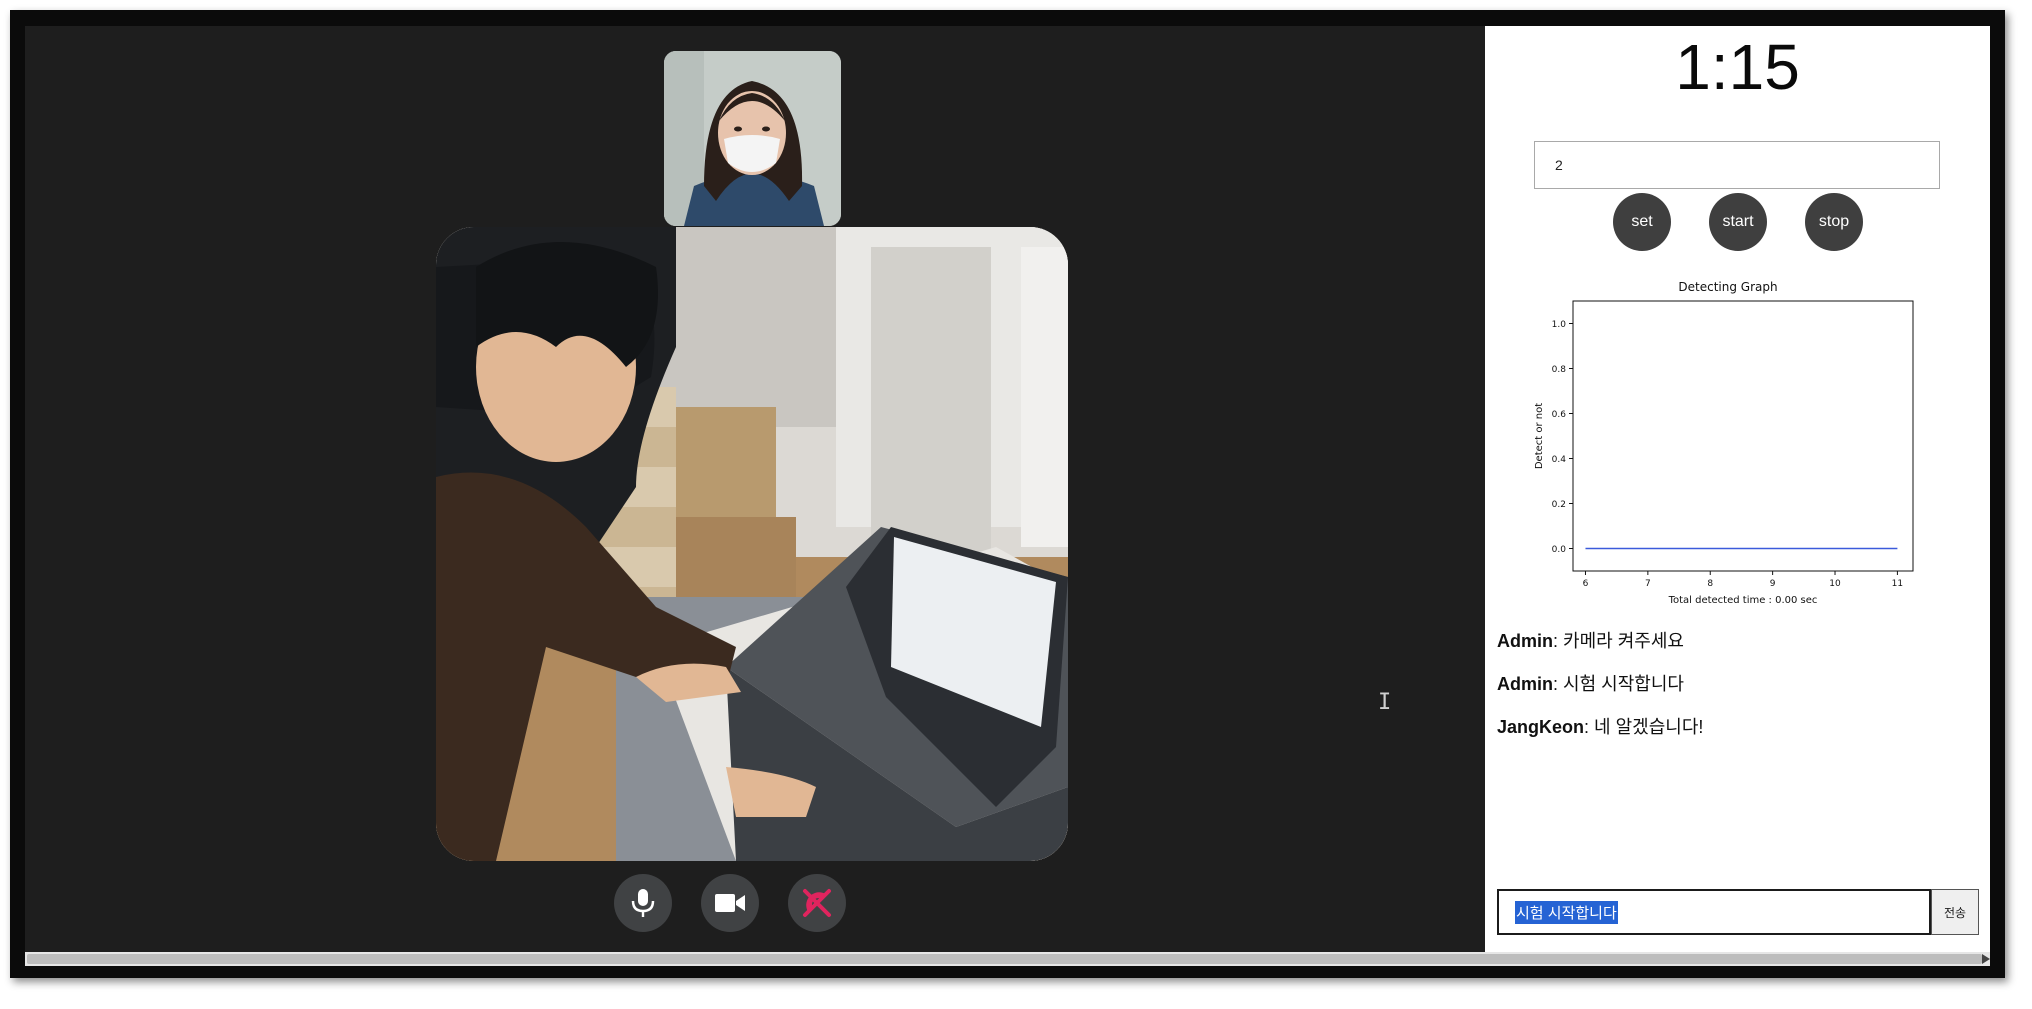 The height and width of the screenshot is (1009, 2032). What do you see at coordinates (1385, 702) in the screenshot?
I see `text-cursor-icon: I` at bounding box center [1385, 702].